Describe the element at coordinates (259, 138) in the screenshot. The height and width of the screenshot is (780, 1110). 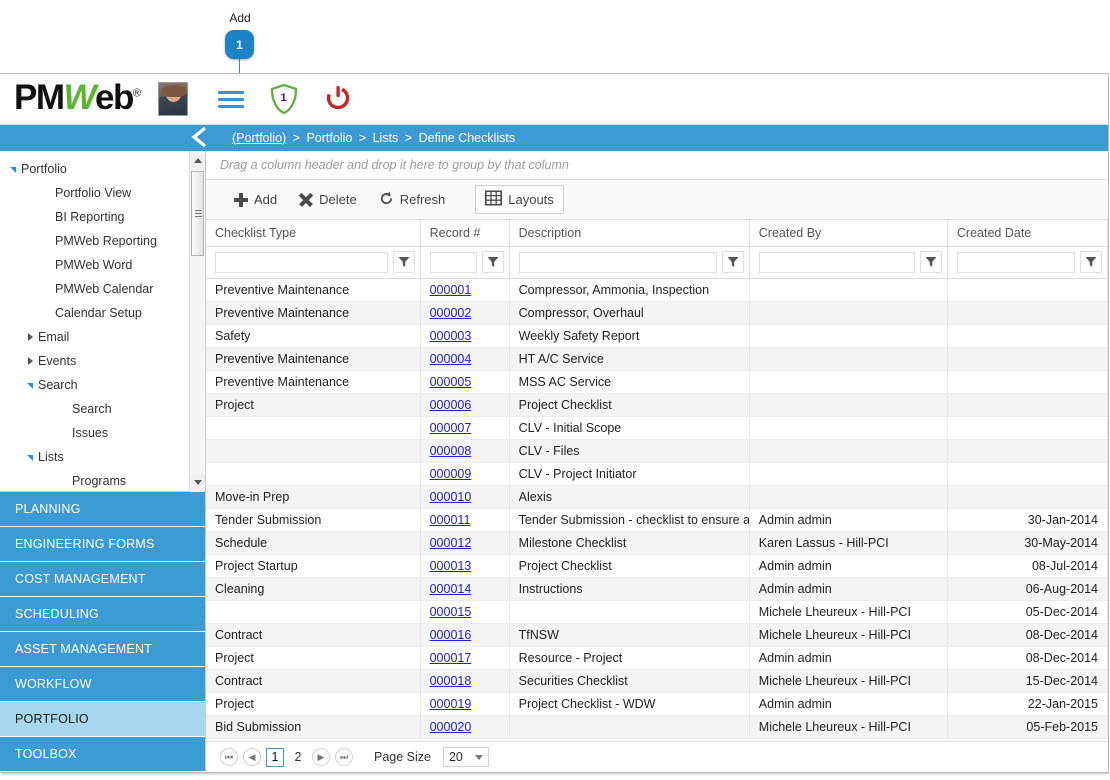
I see `breadcrumb-item-0: (Portfolio)` at that location.